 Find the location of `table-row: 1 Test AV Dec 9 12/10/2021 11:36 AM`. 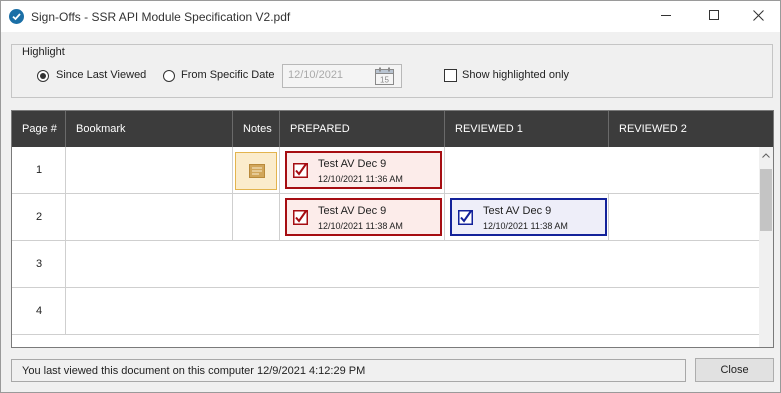

table-row: 1 Test AV Dec 9 12/10/2021 11:36 AM is located at coordinates (385, 170).